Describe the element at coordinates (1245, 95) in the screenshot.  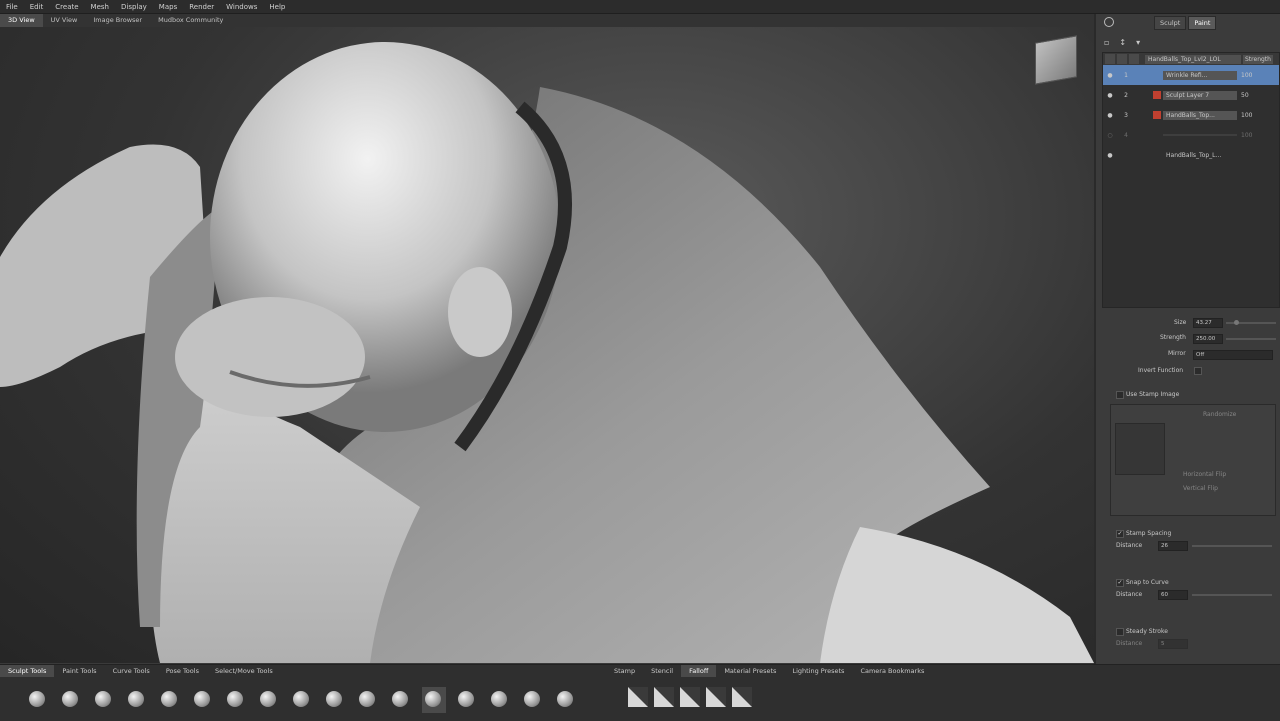
I see `layer-value: 50` at that location.